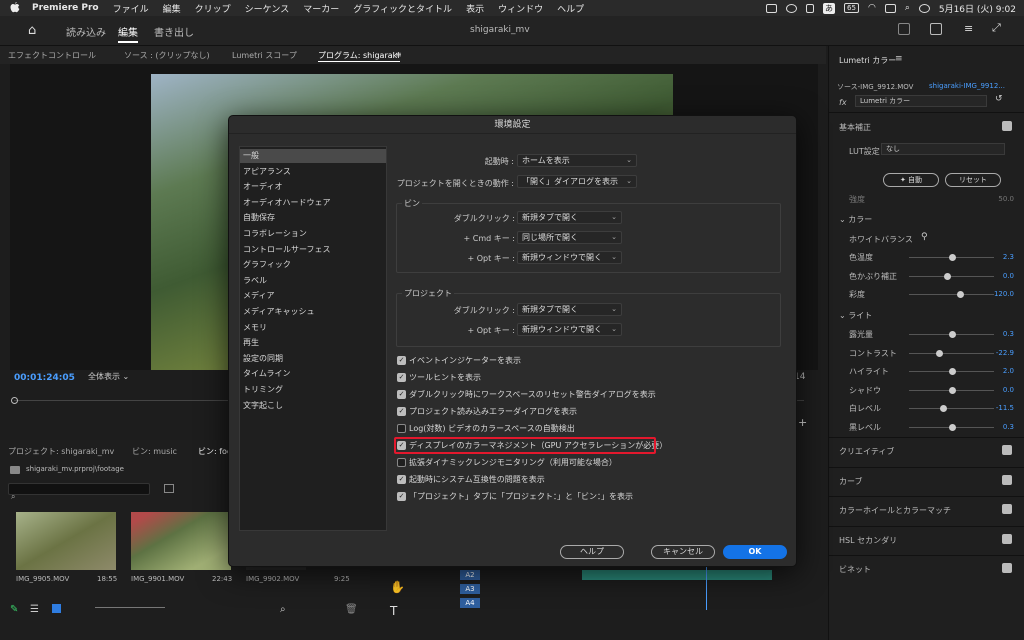  Describe the element at coordinates (866, 451) in the screenshot. I see `section-header: クリエイティブ` at that location.